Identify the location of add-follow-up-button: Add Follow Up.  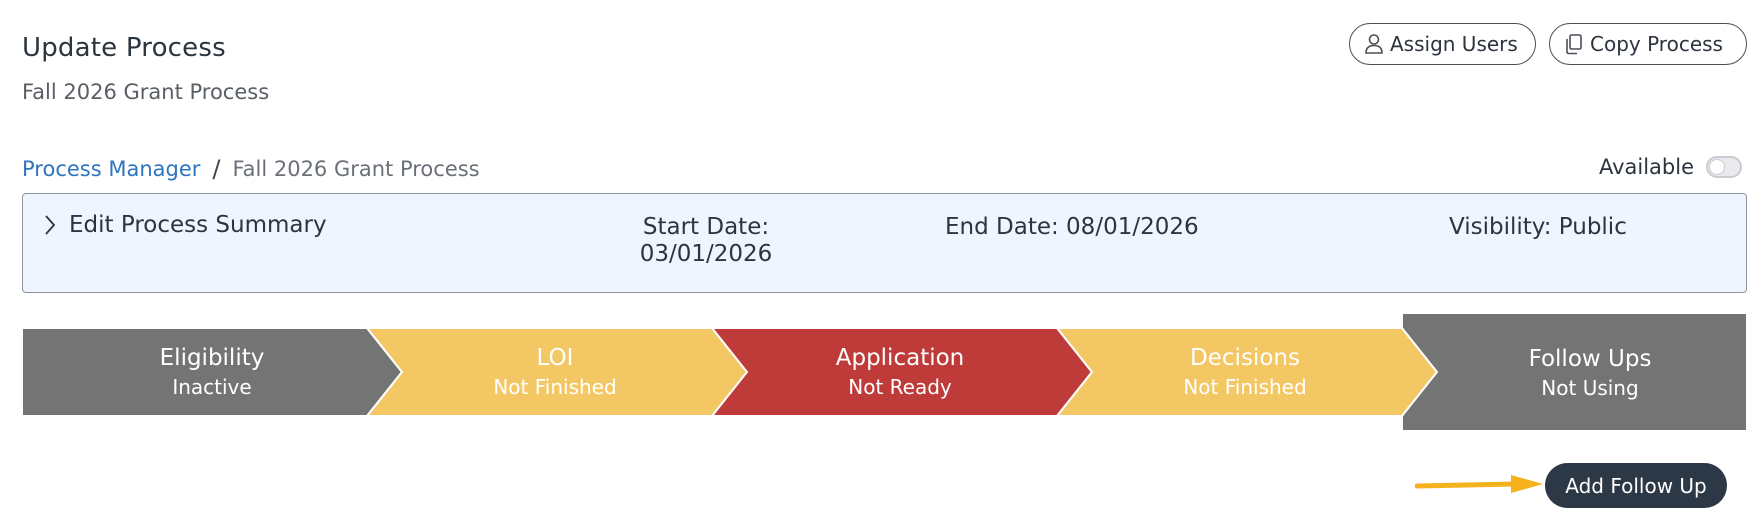
(1636, 485).